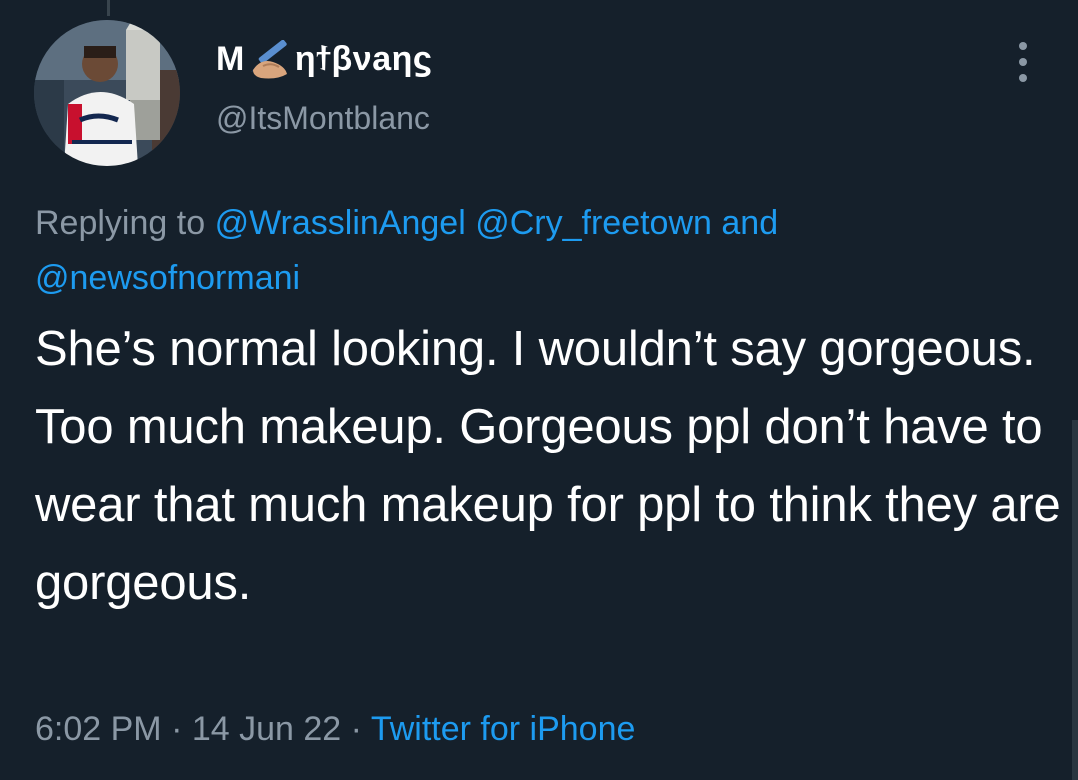  I want to click on display-name-suffix: ηϯβνаηϛ, so click(363, 59).